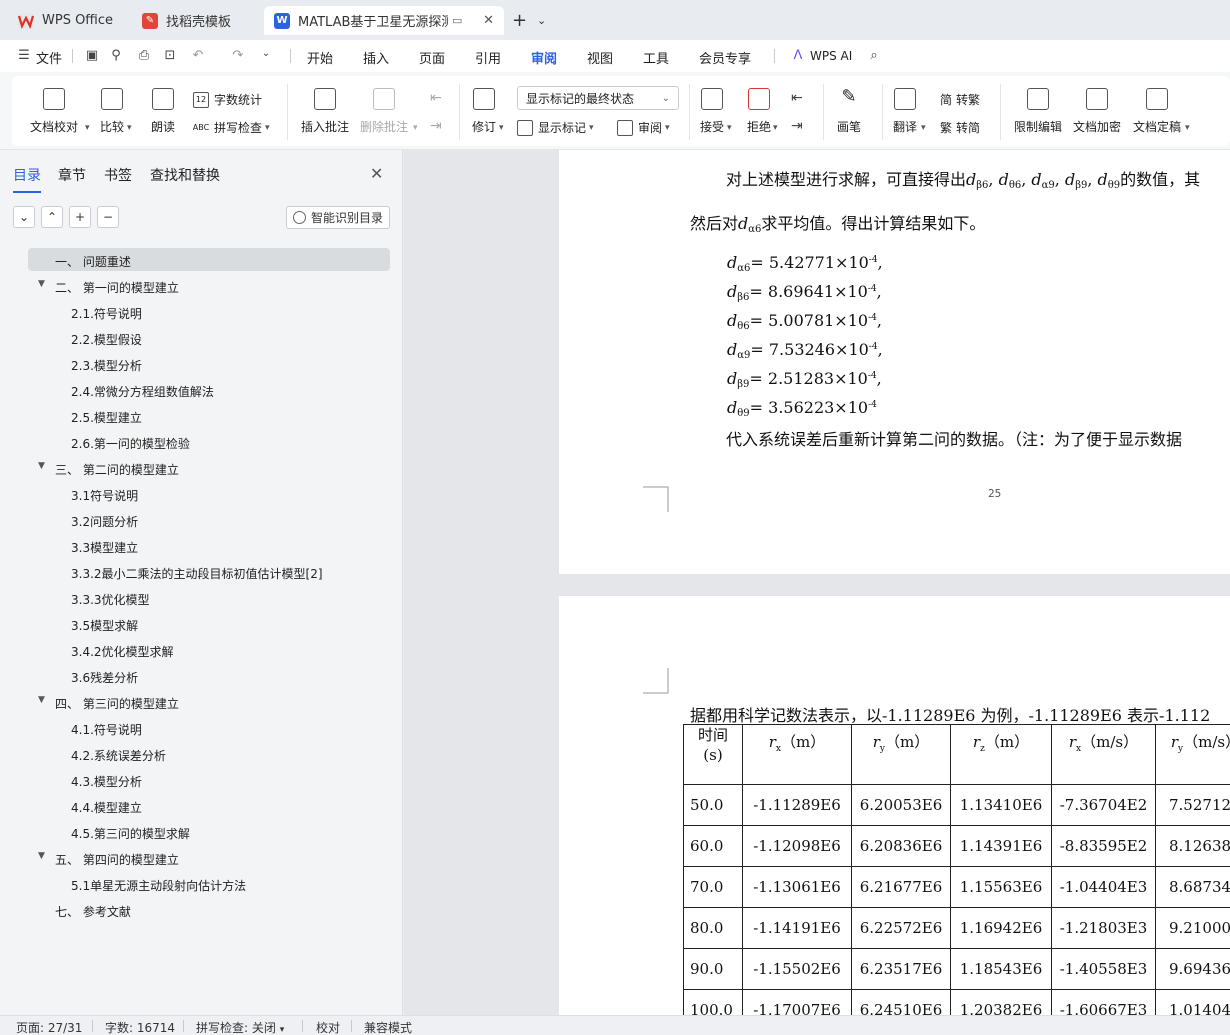  I want to click on menu-member: 会员专享, so click(725, 57).